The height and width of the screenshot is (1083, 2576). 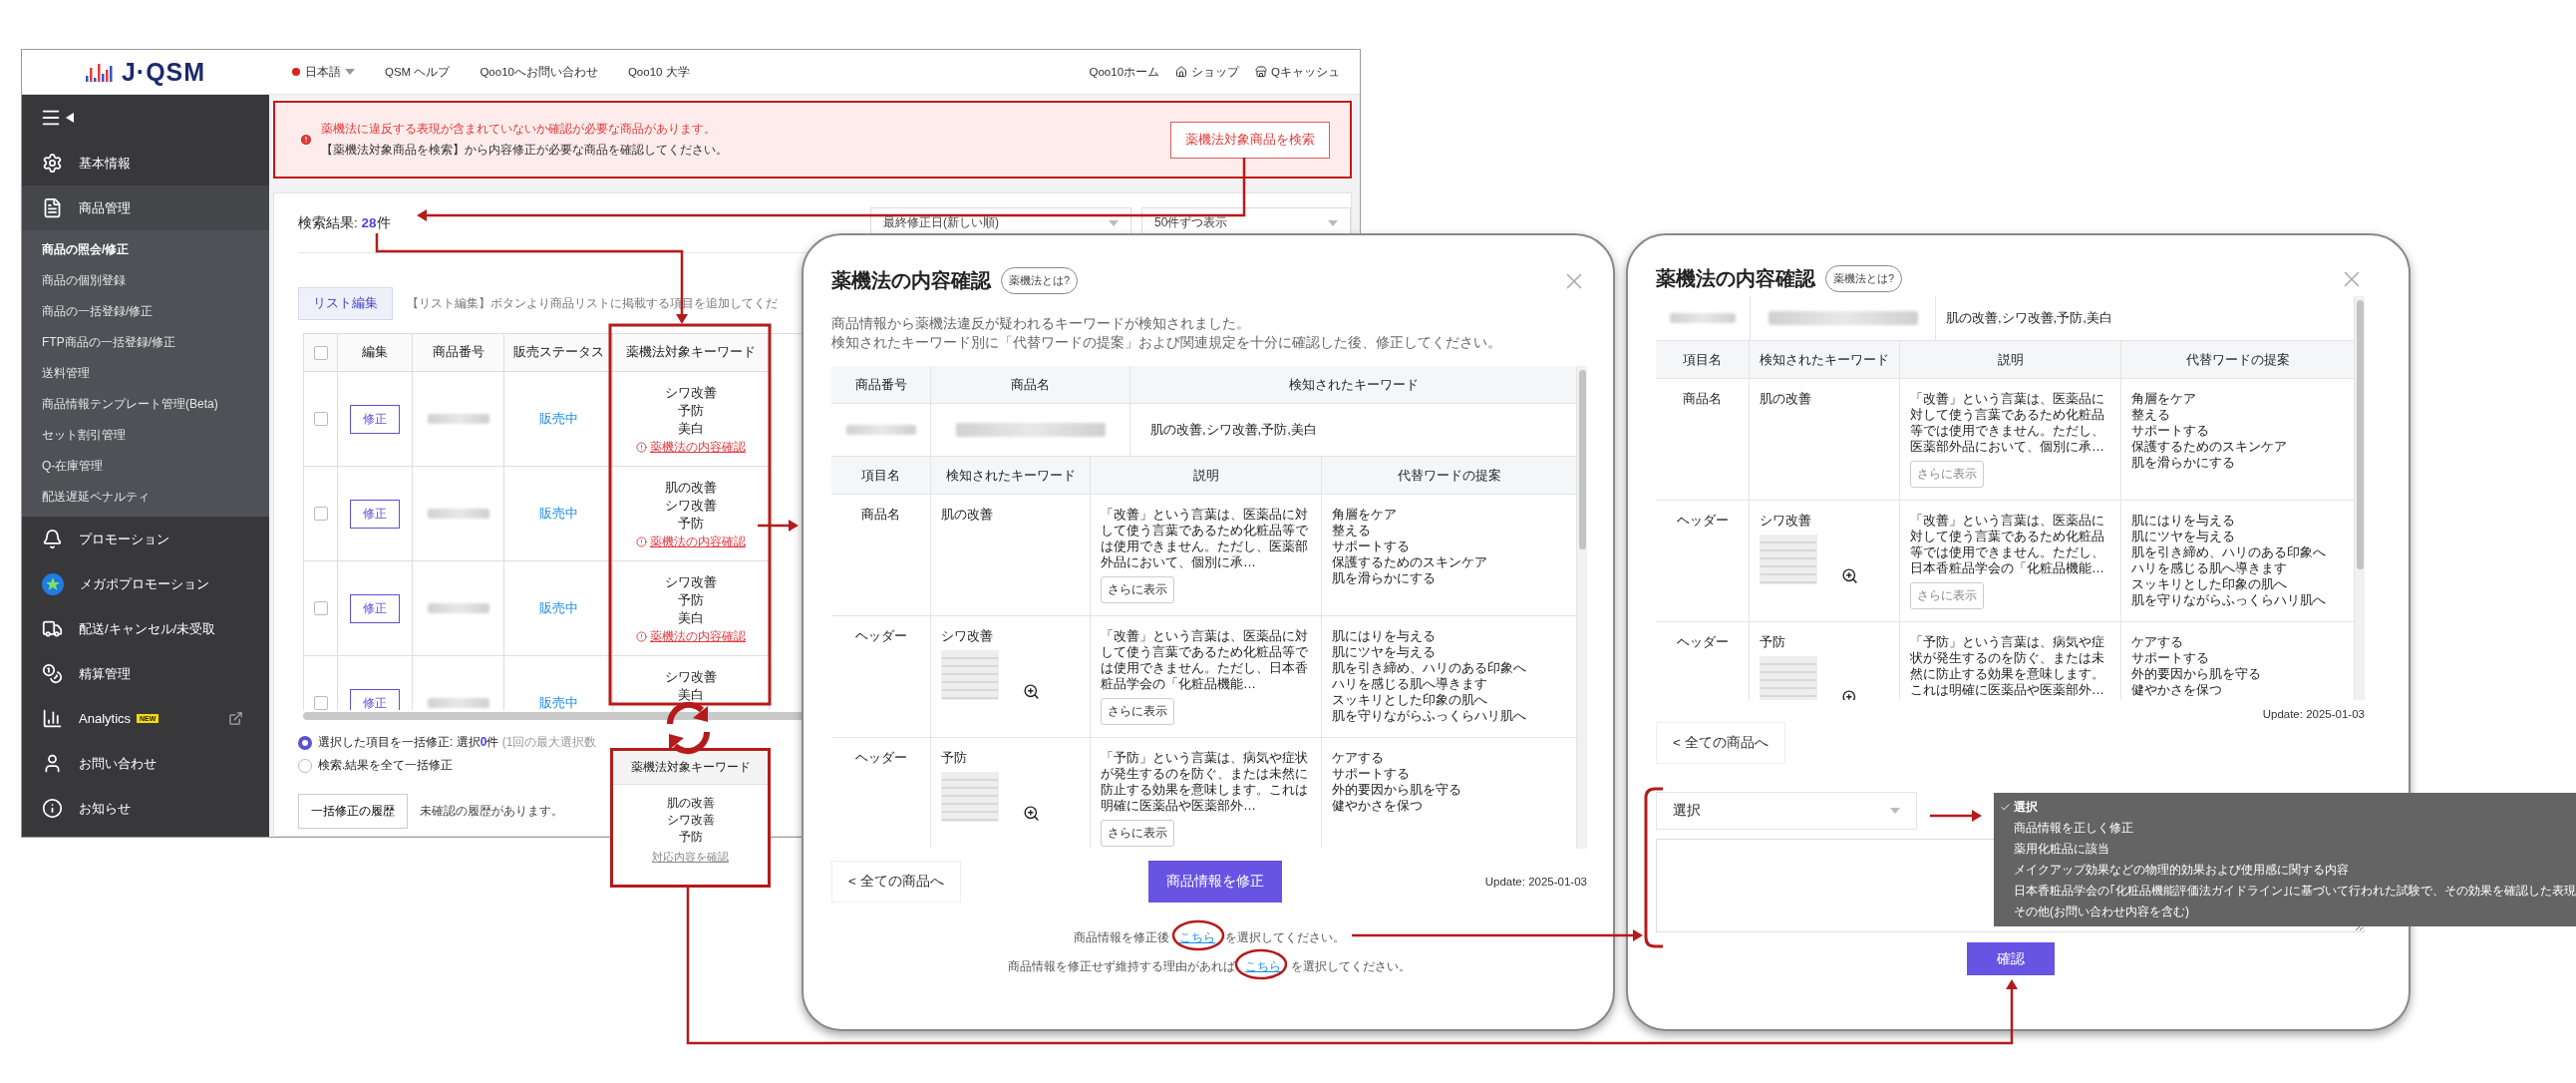 I want to click on column-header: 薬機法対象キーワード, so click(x=691, y=353).